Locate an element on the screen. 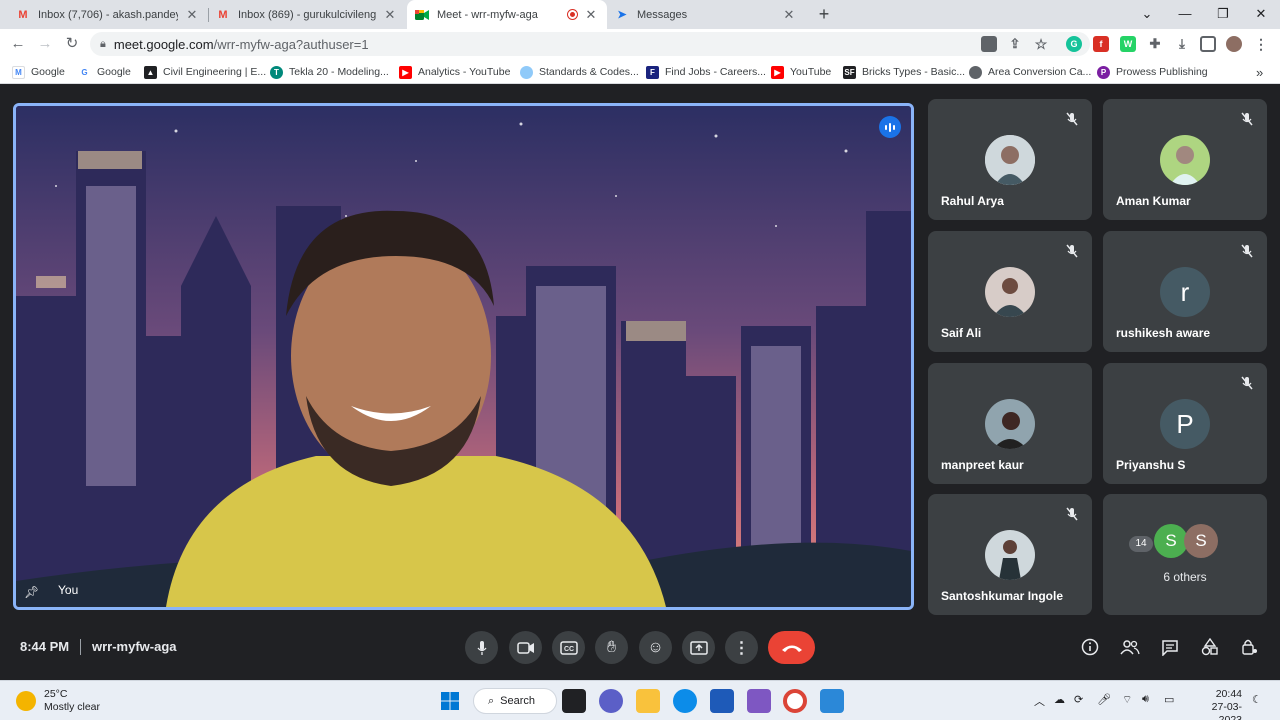 The height and width of the screenshot is (720, 1280). windows-start-icon is located at coordinates (450, 701).